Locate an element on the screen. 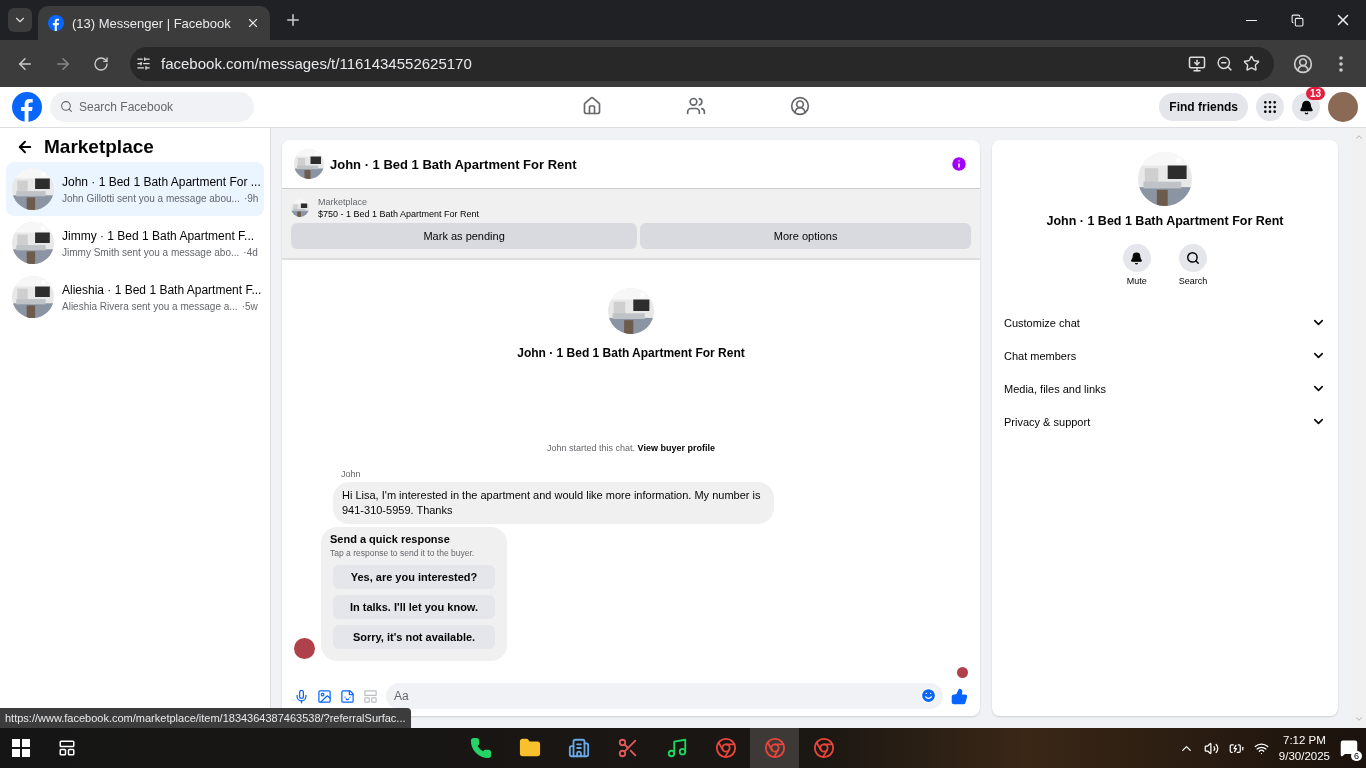  volume-icon is located at coordinates (1211, 748).